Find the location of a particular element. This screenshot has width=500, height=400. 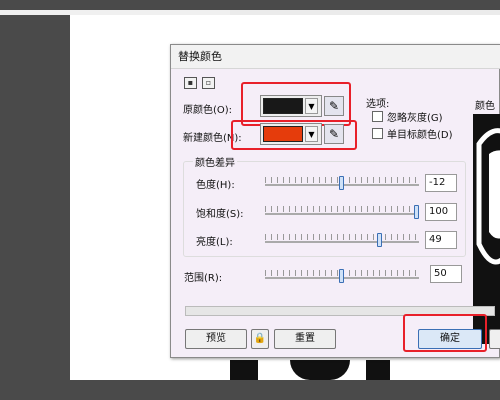

saturation-slider is located at coordinates (342, 214).